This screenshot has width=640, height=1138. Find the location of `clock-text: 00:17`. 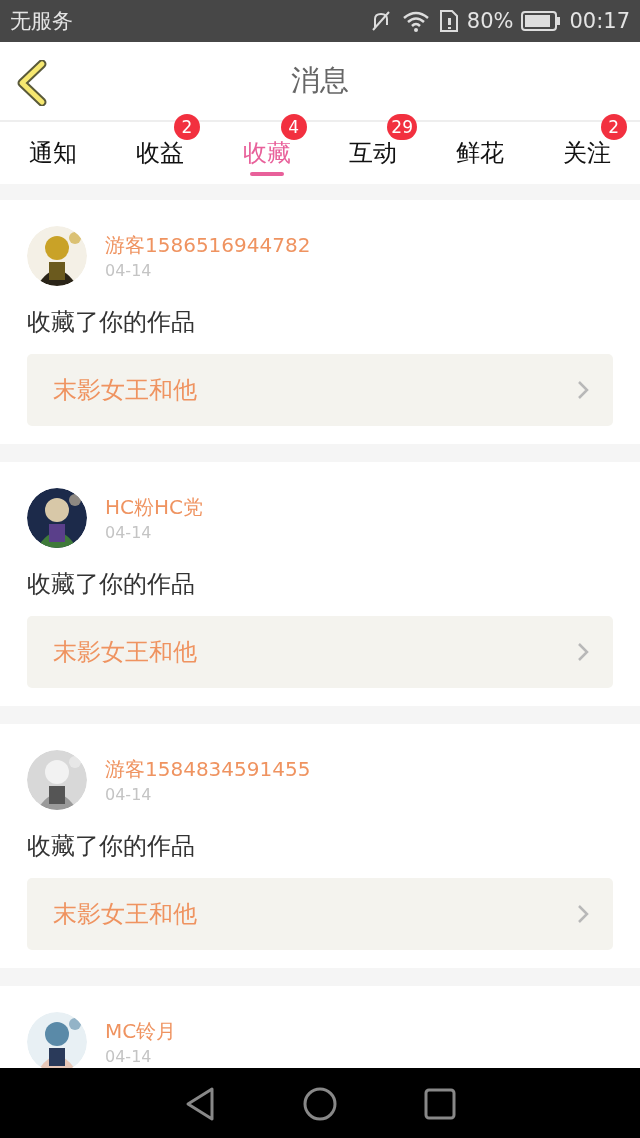

clock-text: 00:17 is located at coordinates (599, 21).